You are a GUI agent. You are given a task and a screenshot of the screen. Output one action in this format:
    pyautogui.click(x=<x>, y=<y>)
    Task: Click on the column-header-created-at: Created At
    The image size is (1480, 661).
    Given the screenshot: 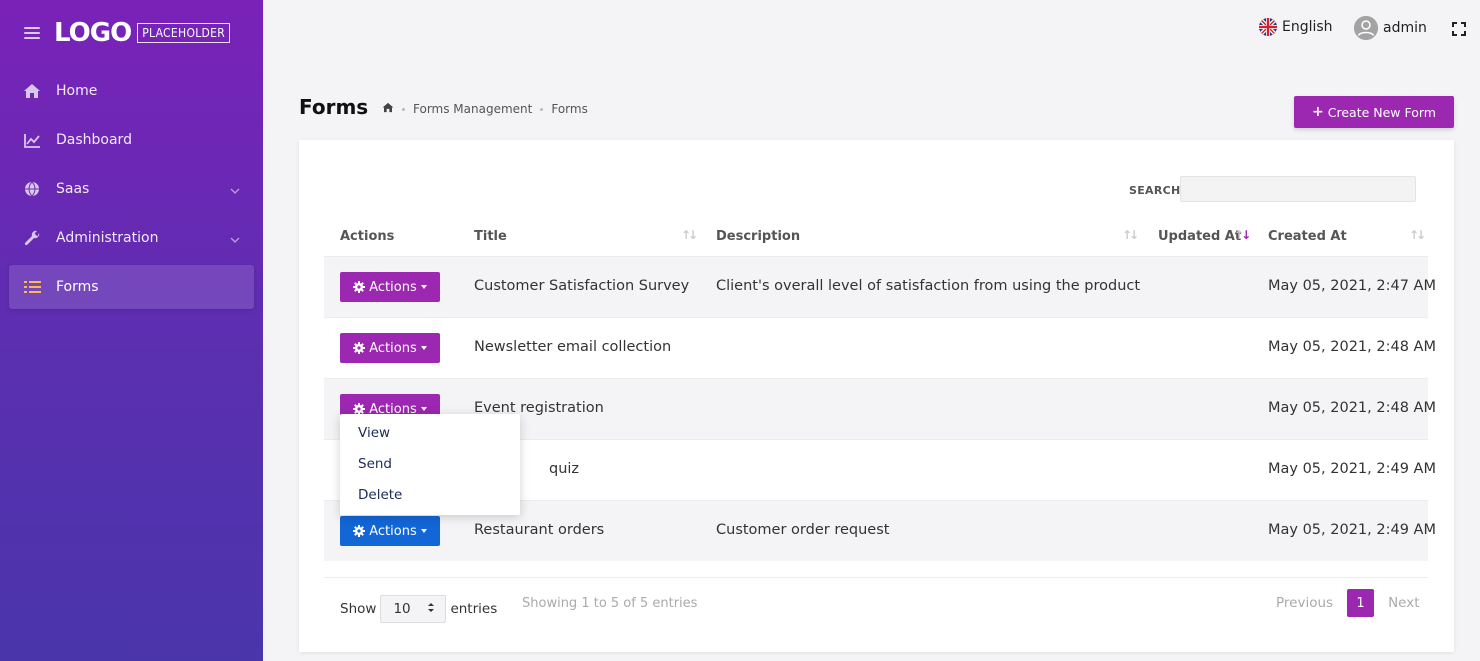 What is the action you would take?
    pyautogui.click(x=1307, y=236)
    